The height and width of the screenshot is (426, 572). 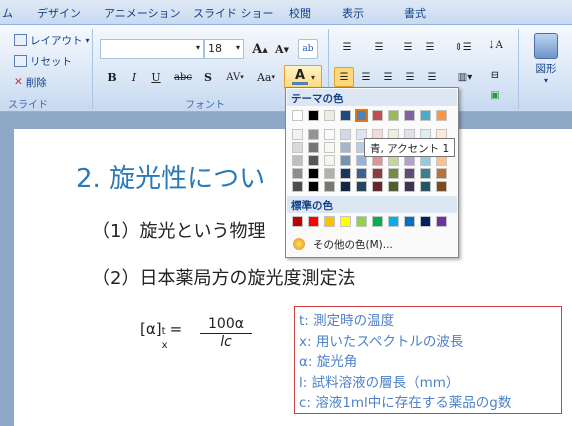 I want to click on increase-indent-button: ☰, so click(x=430, y=47).